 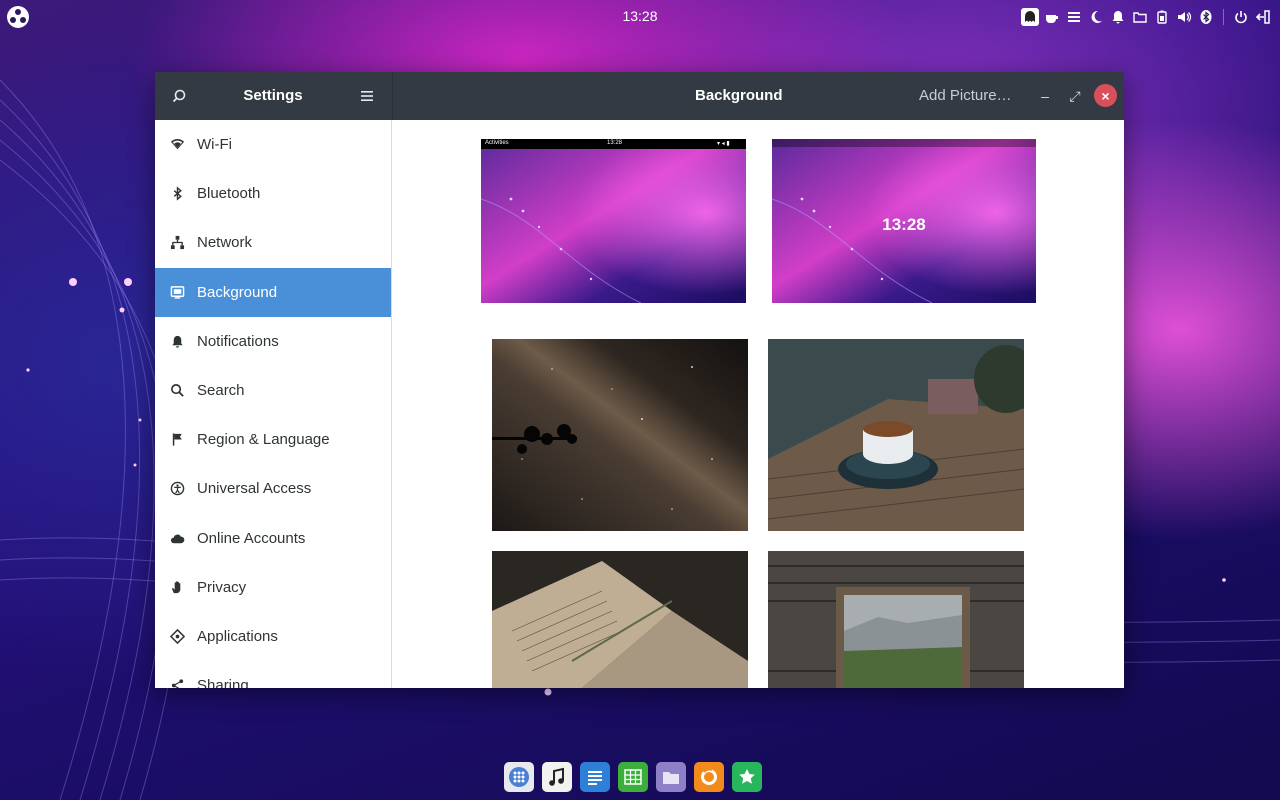 I want to click on network-icon, so click(x=177, y=243).